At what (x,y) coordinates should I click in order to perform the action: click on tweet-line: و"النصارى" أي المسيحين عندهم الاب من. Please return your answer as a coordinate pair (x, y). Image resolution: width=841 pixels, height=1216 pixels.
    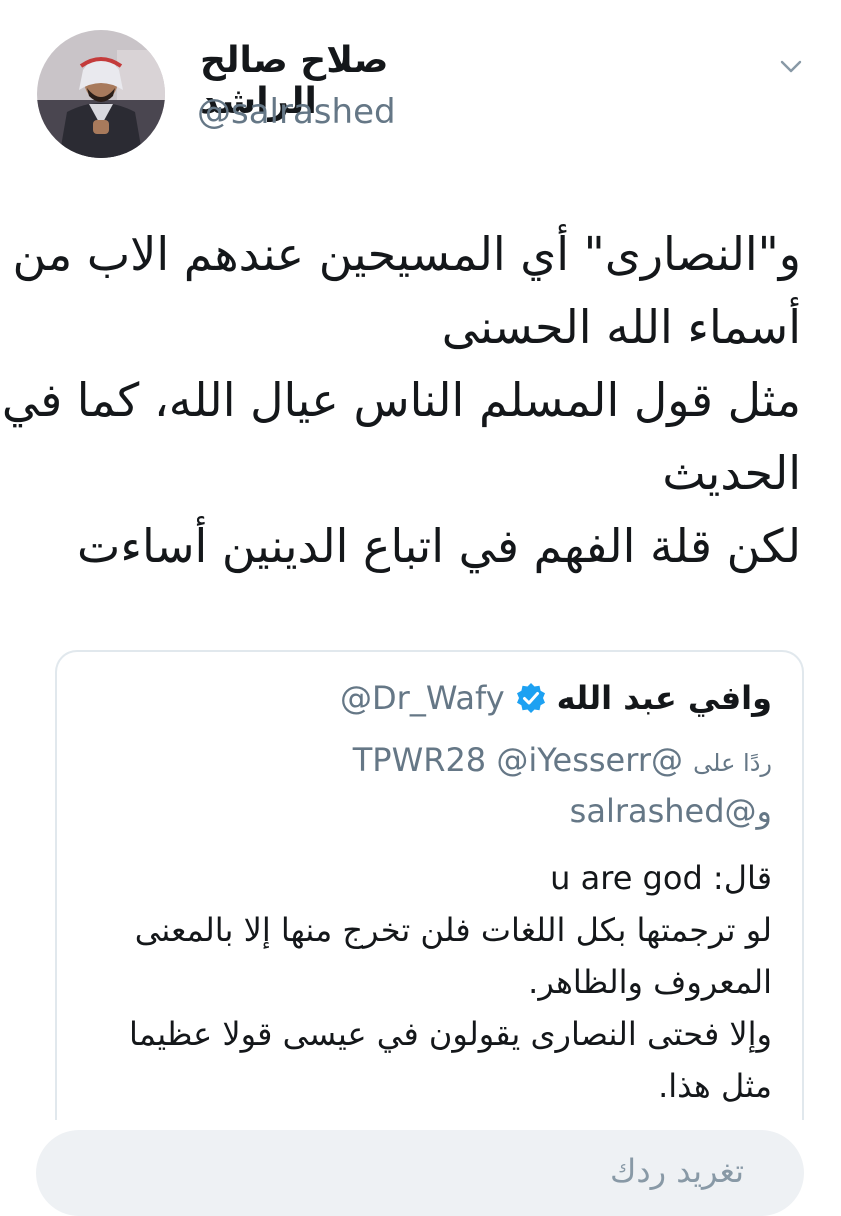
    Looking at the image, I should click on (406, 254).